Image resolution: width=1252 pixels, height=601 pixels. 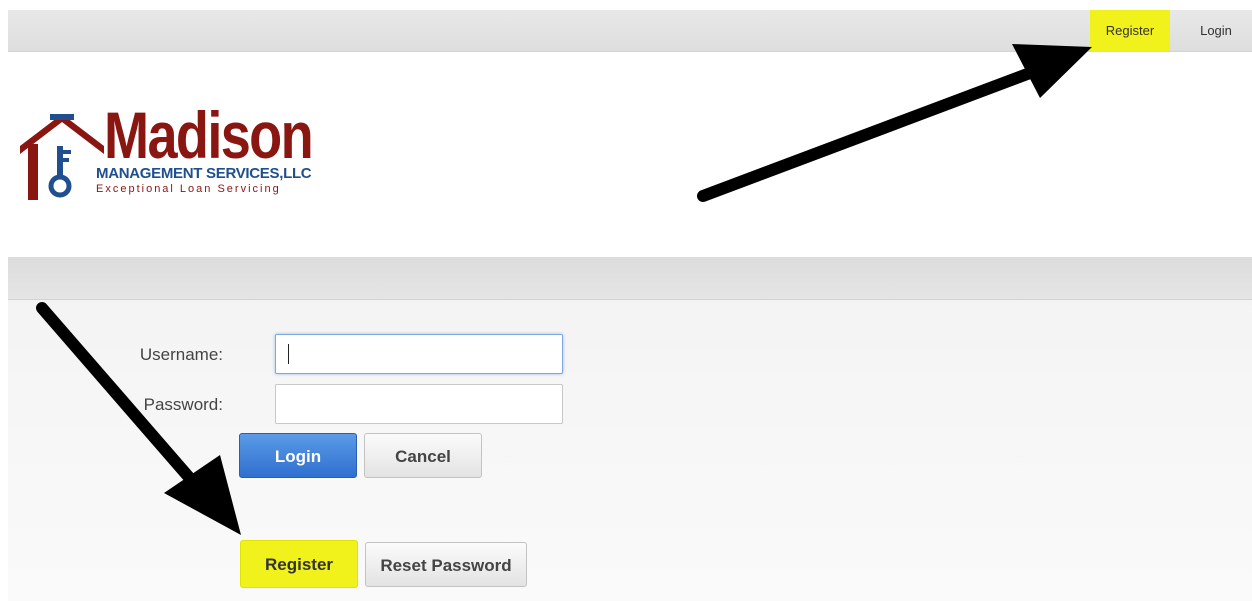 I want to click on password-label: Password:, so click(x=183, y=404).